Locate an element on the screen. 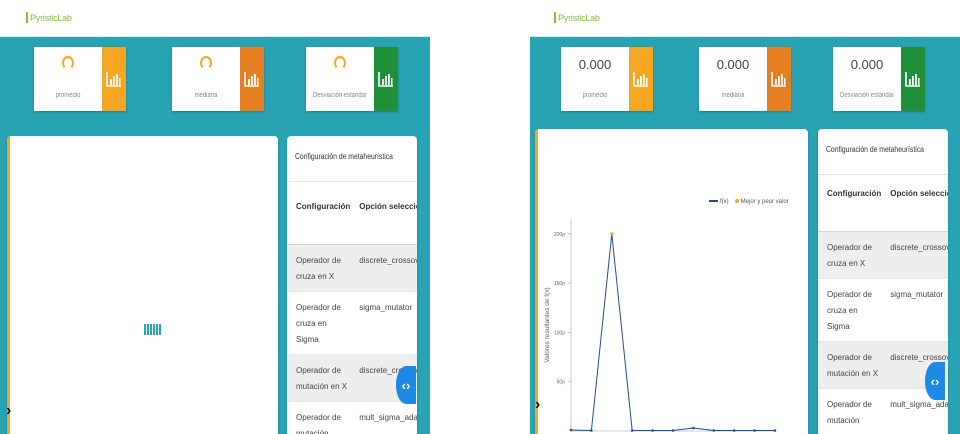  loading-indicator is located at coordinates (152, 329).